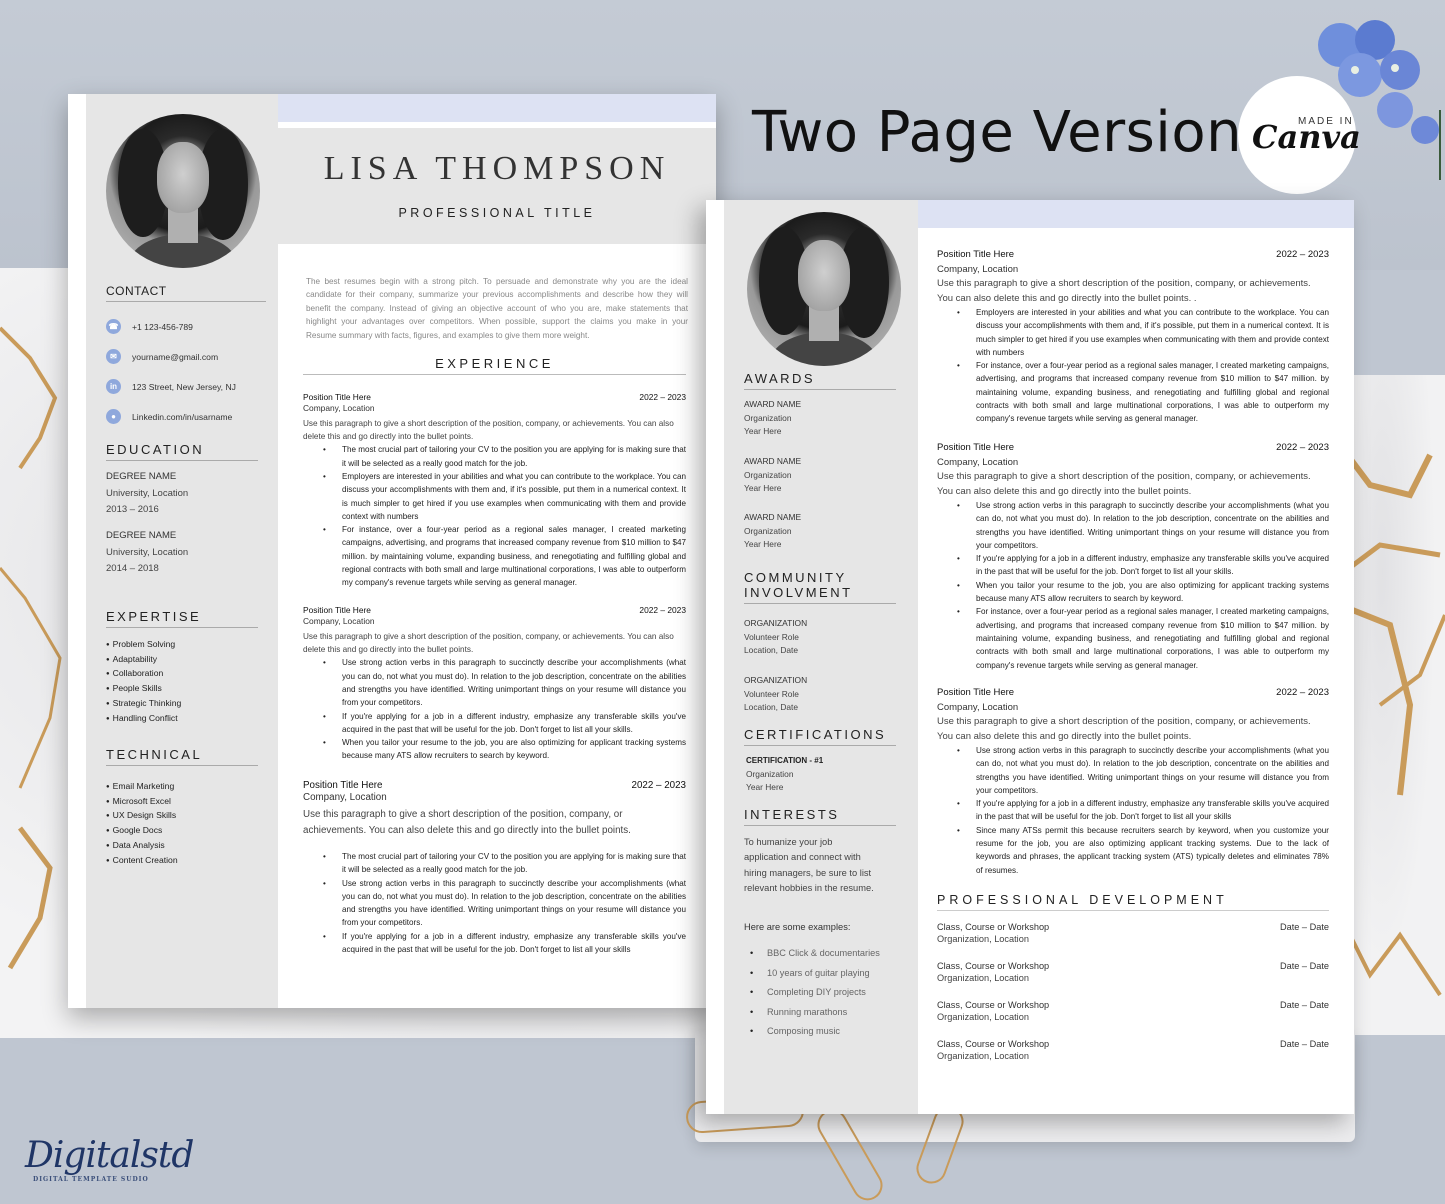 This screenshot has width=1445, height=1204. Describe the element at coordinates (1136, 214) in the screenshot. I see `accent-bar` at that location.